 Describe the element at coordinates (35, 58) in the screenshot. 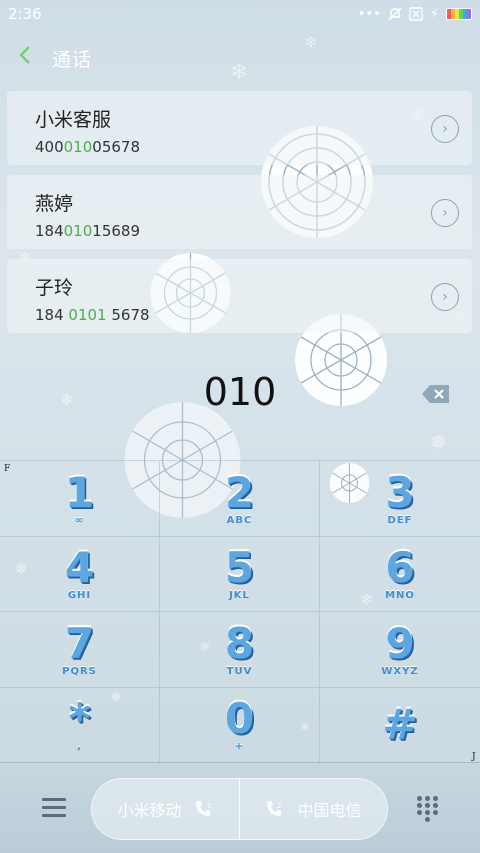

I see `back-icon` at that location.